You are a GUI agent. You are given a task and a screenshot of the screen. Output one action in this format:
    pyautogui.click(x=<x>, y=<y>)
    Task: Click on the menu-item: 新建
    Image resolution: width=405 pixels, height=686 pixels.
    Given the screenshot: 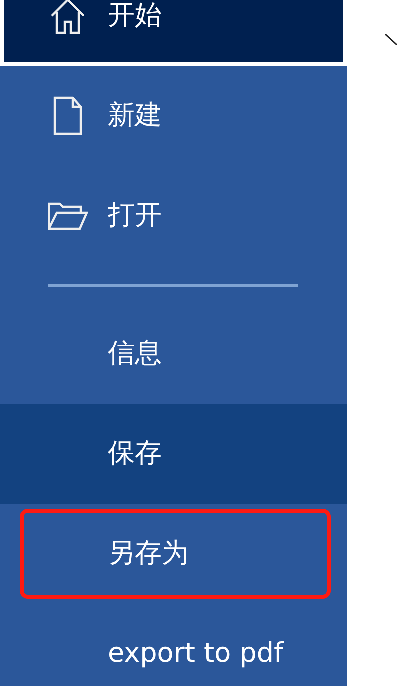 What is the action you would take?
    pyautogui.click(x=173, y=116)
    